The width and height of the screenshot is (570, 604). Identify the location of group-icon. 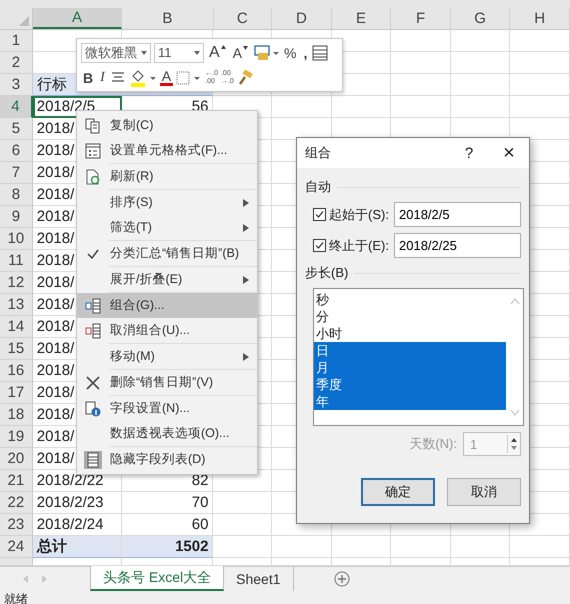
(93, 306).